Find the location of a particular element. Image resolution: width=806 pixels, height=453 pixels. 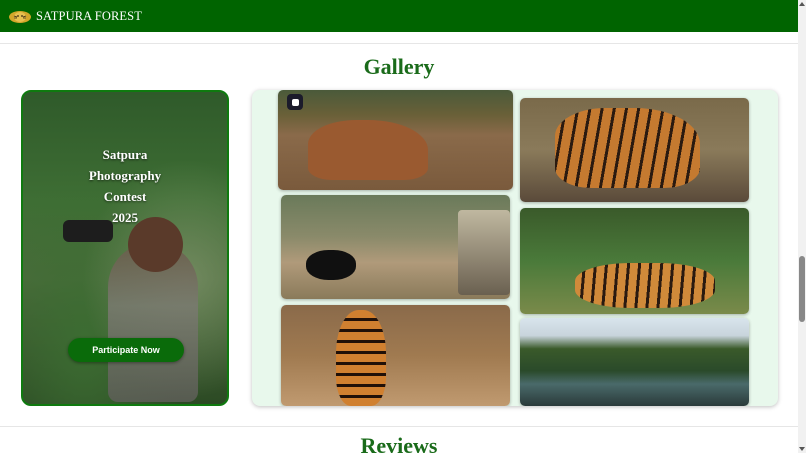

gallery-photo-river-landscape is located at coordinates (634, 362).